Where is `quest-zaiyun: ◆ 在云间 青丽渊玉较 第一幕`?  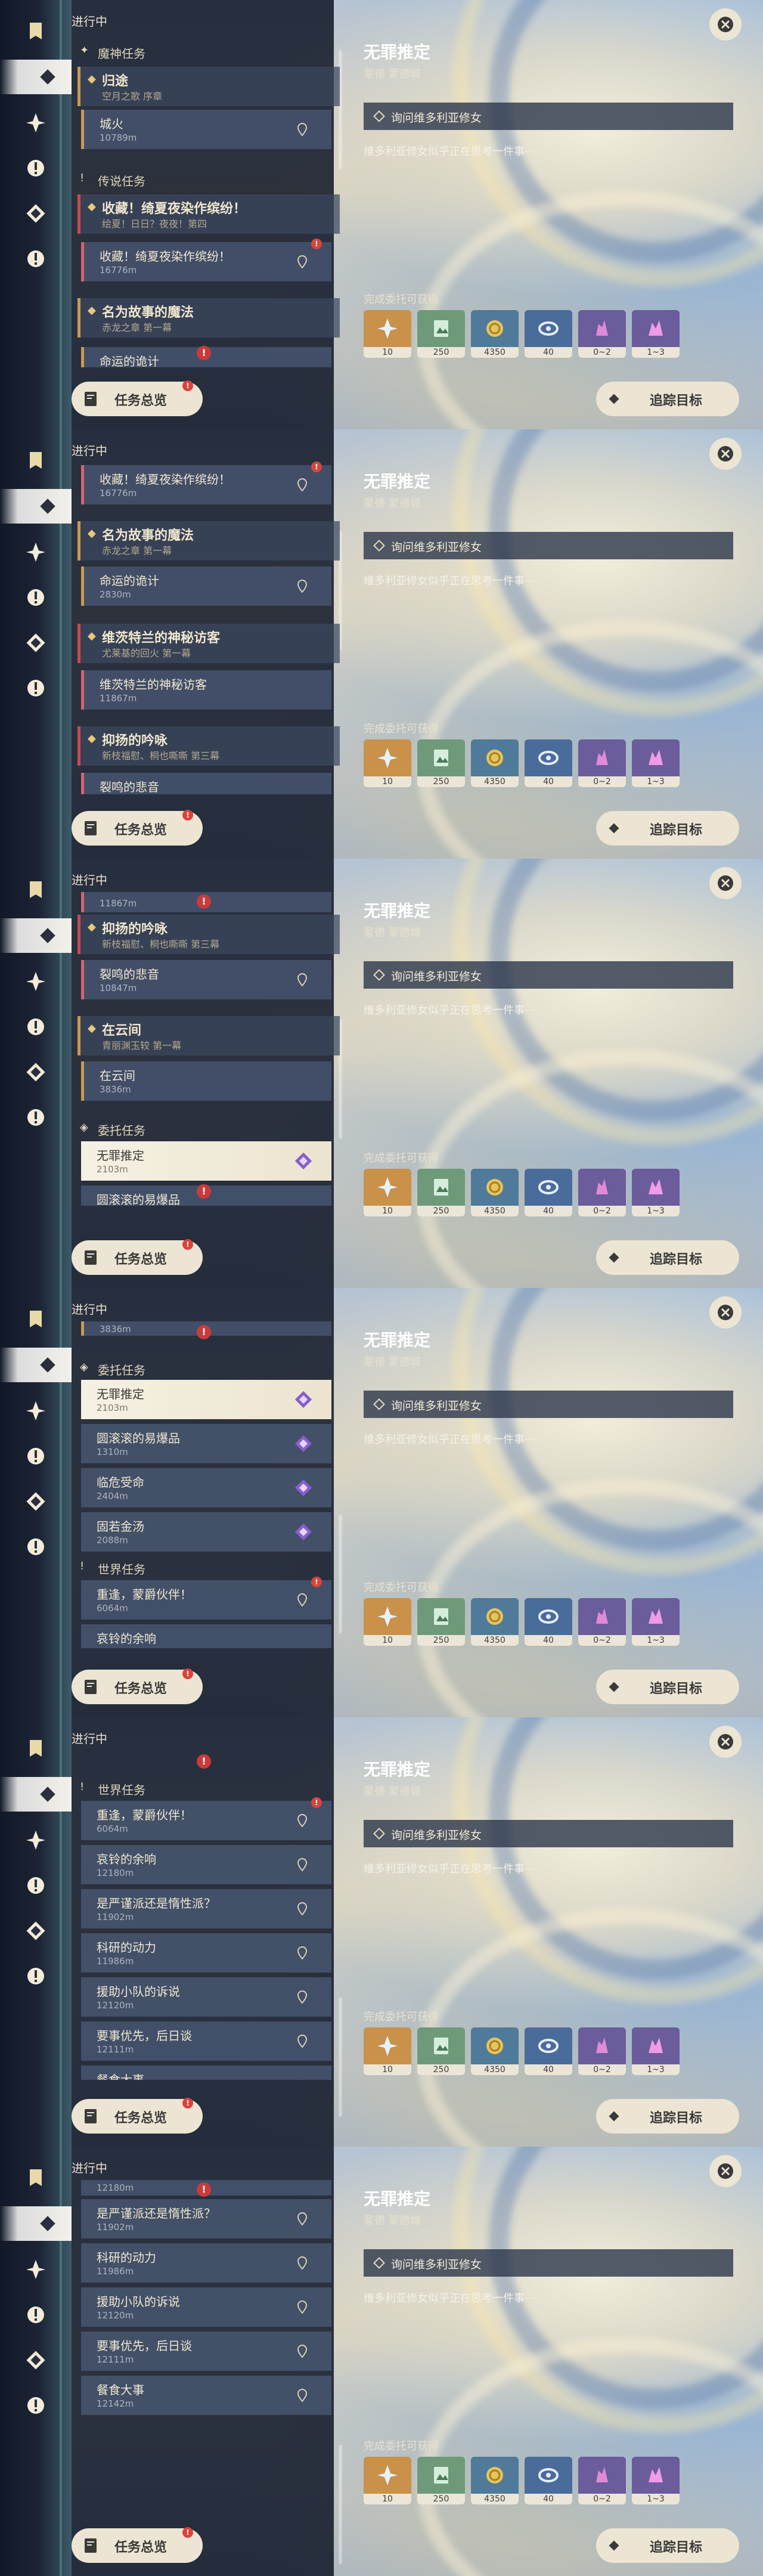 quest-zaiyun: ◆ 在云间 青丽渊玉较 第一幕 is located at coordinates (208, 1035).